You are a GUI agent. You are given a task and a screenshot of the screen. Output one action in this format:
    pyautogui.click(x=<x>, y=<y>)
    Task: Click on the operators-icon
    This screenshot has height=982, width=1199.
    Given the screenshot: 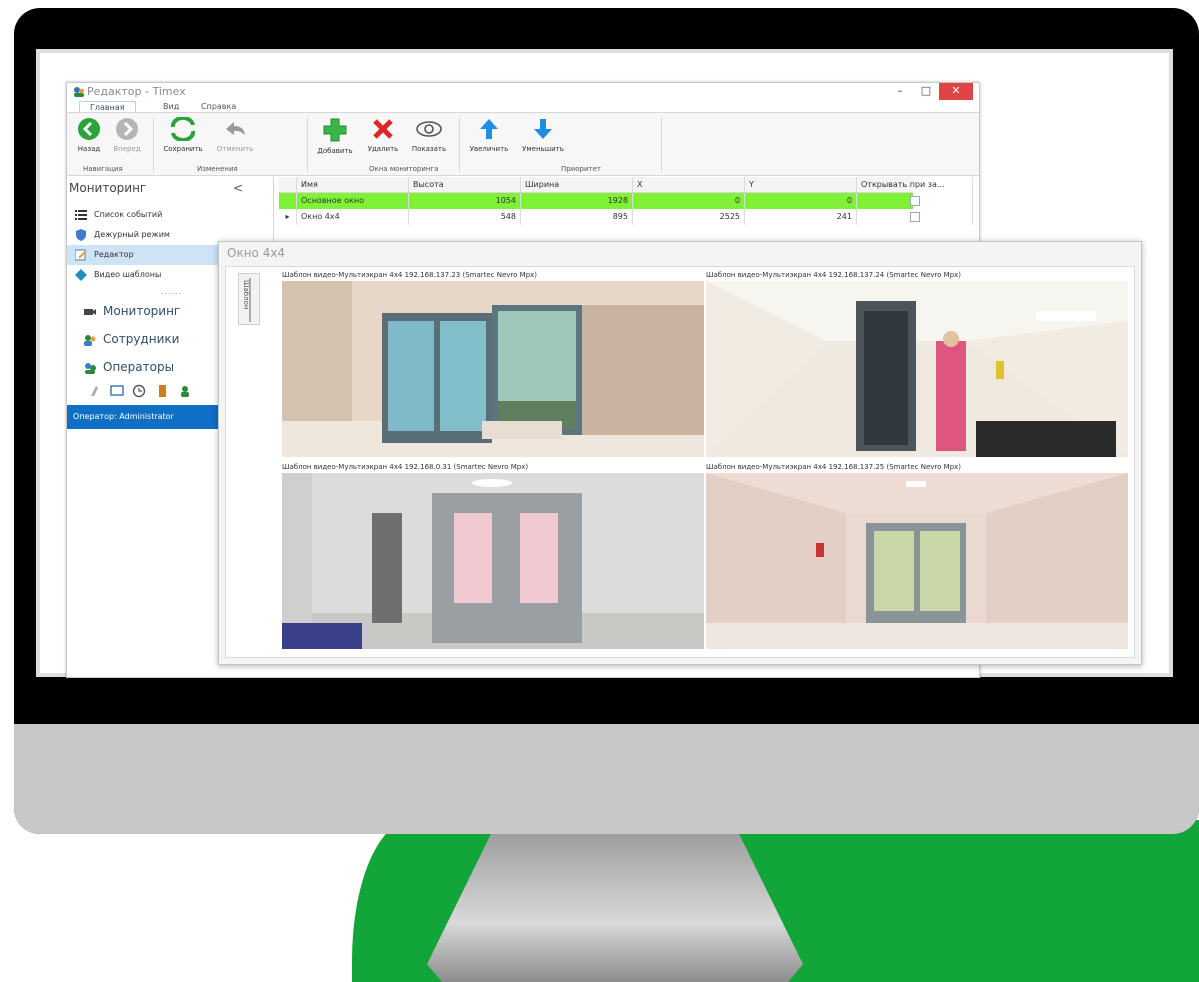 What is the action you would take?
    pyautogui.click(x=90, y=368)
    